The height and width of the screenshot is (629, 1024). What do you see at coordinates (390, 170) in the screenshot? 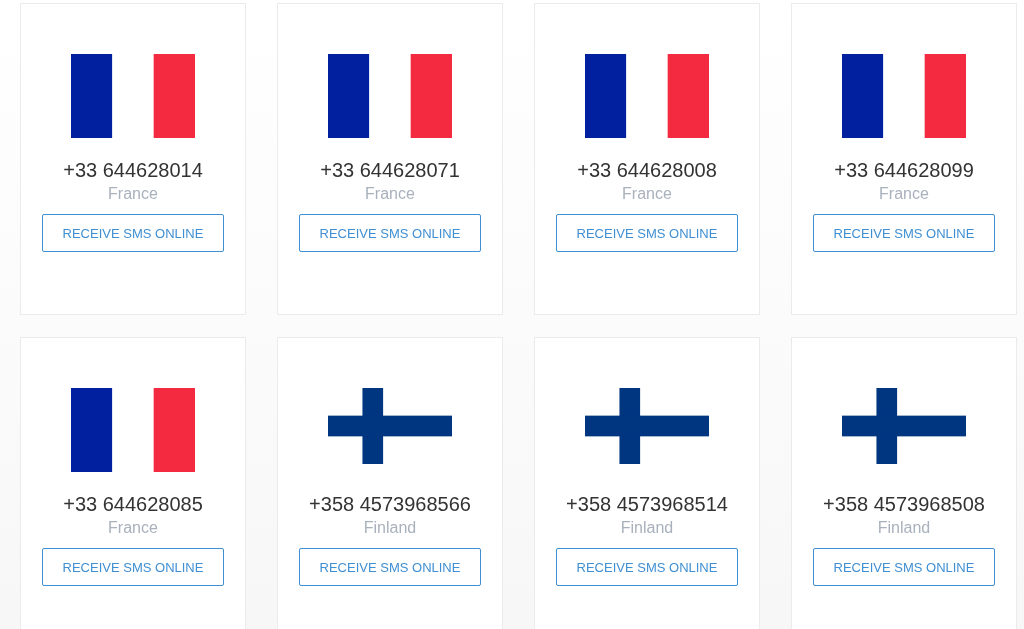
I see `phone-number: +33 644628071` at bounding box center [390, 170].